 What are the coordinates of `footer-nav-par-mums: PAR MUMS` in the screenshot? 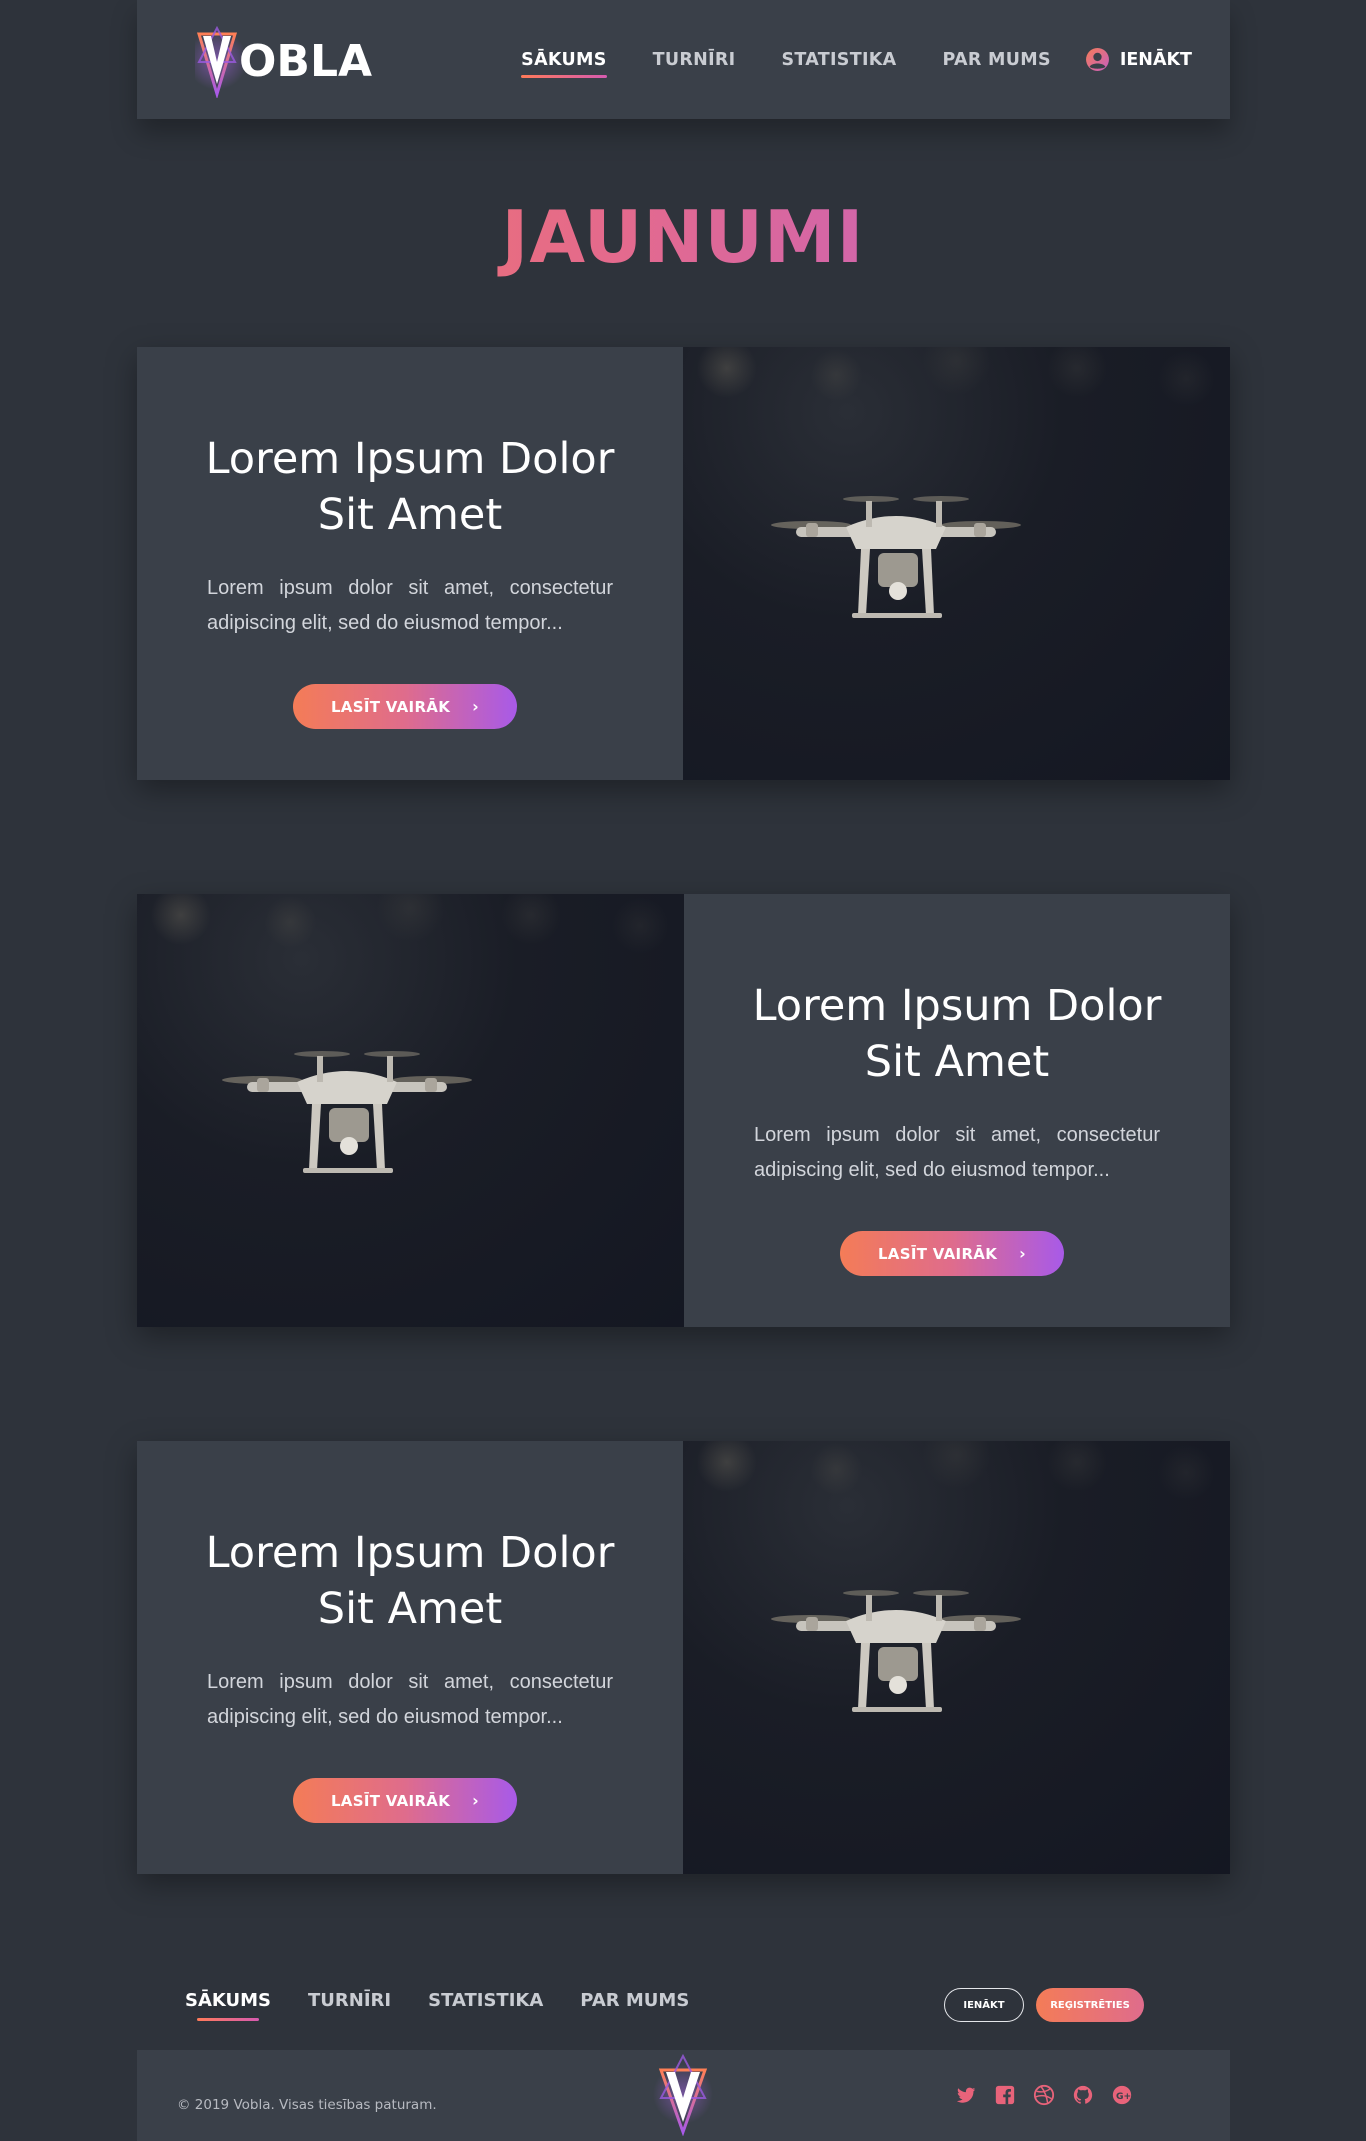 It's located at (634, 2000).